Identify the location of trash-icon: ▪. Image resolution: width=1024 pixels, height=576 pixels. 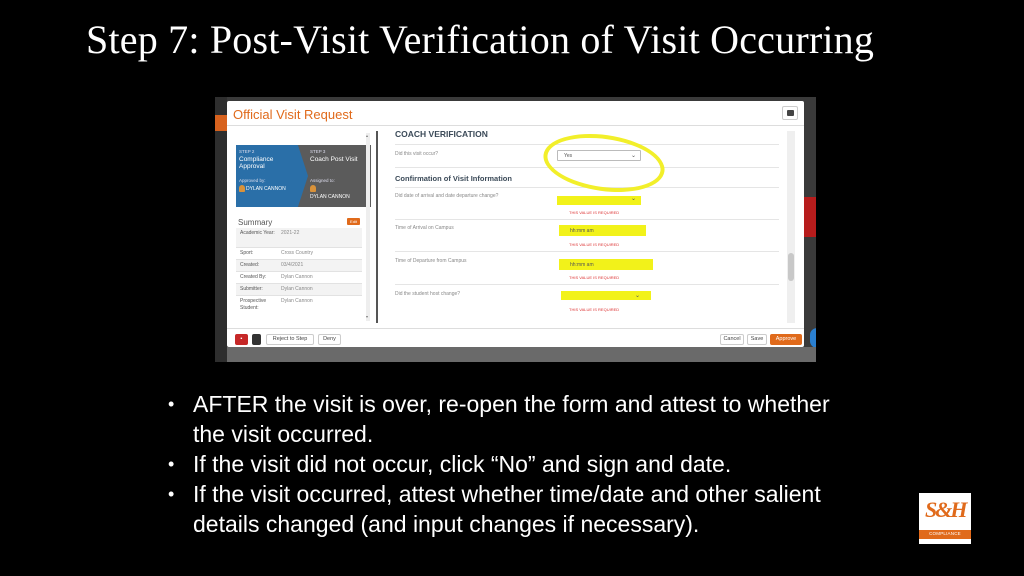
(241, 339).